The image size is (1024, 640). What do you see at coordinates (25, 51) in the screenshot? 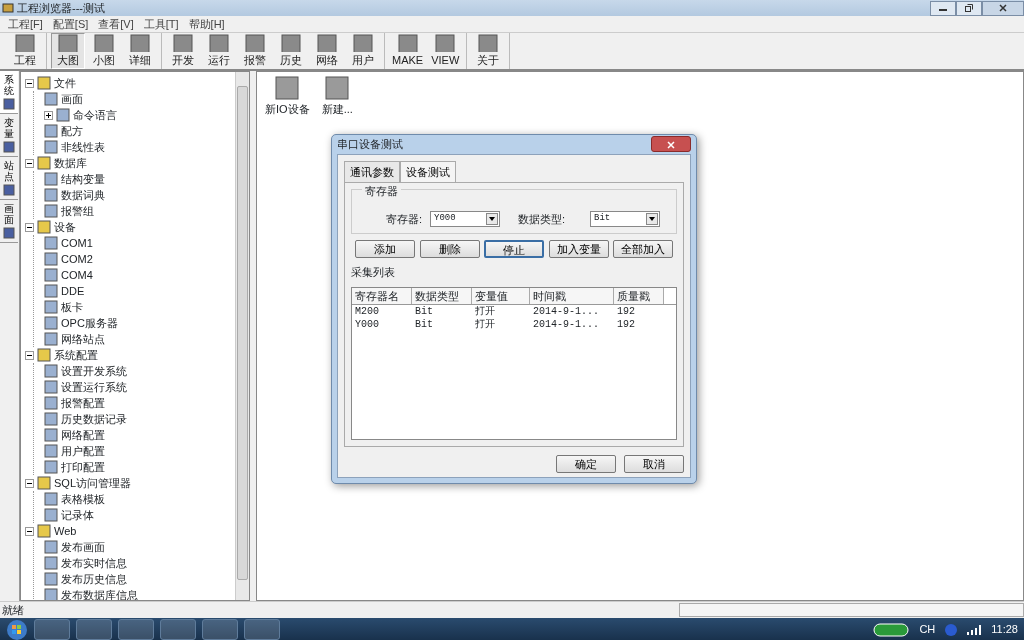
I see `toolbar-button: 工程` at bounding box center [25, 51].